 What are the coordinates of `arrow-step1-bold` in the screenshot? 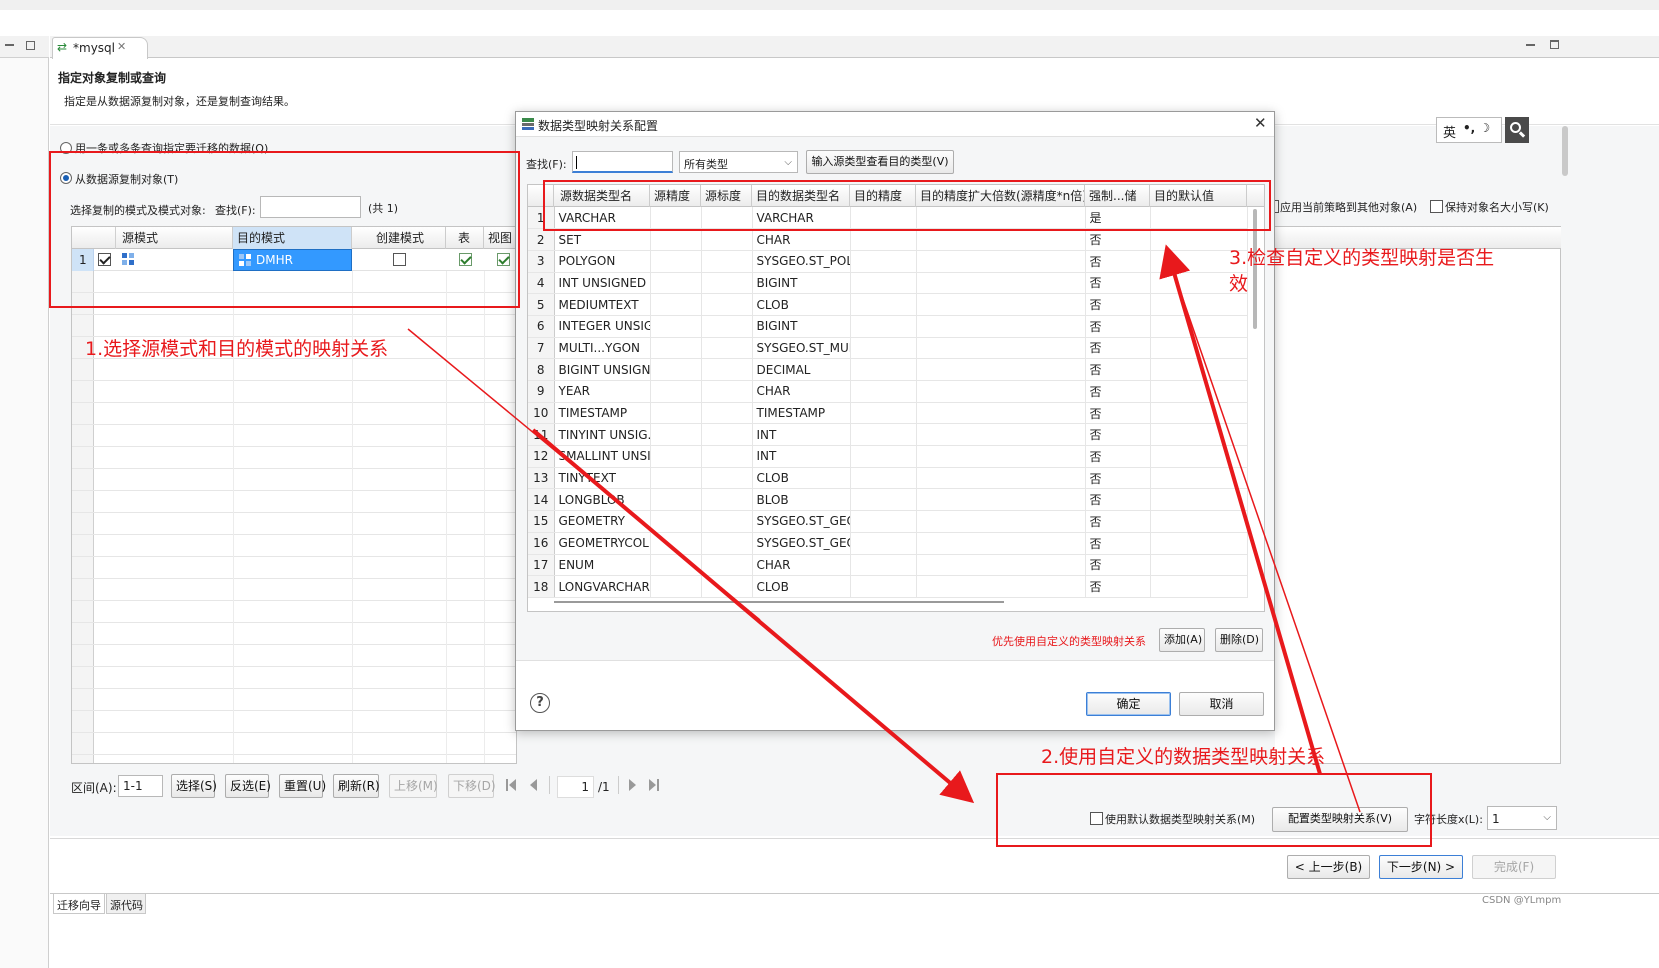 It's located at (753, 616).